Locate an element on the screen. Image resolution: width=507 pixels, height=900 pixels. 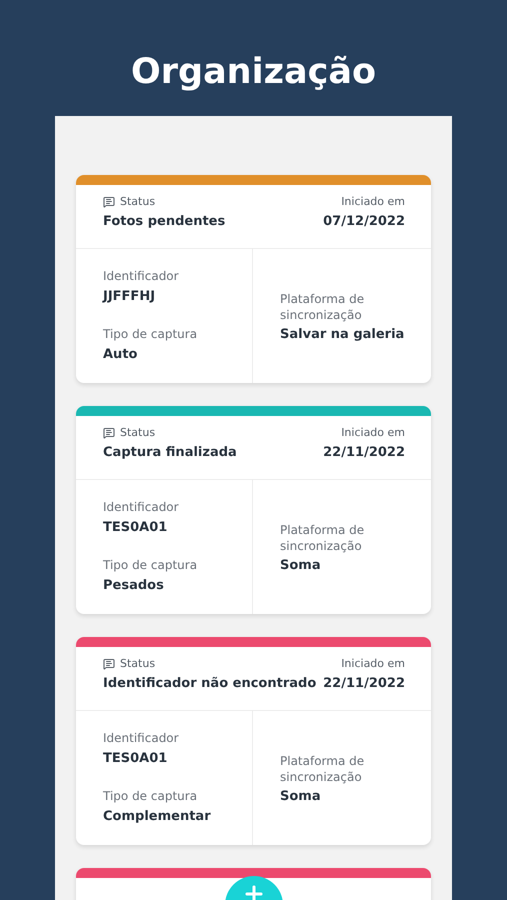
capture-type-value: Pesados is located at coordinates (134, 585).